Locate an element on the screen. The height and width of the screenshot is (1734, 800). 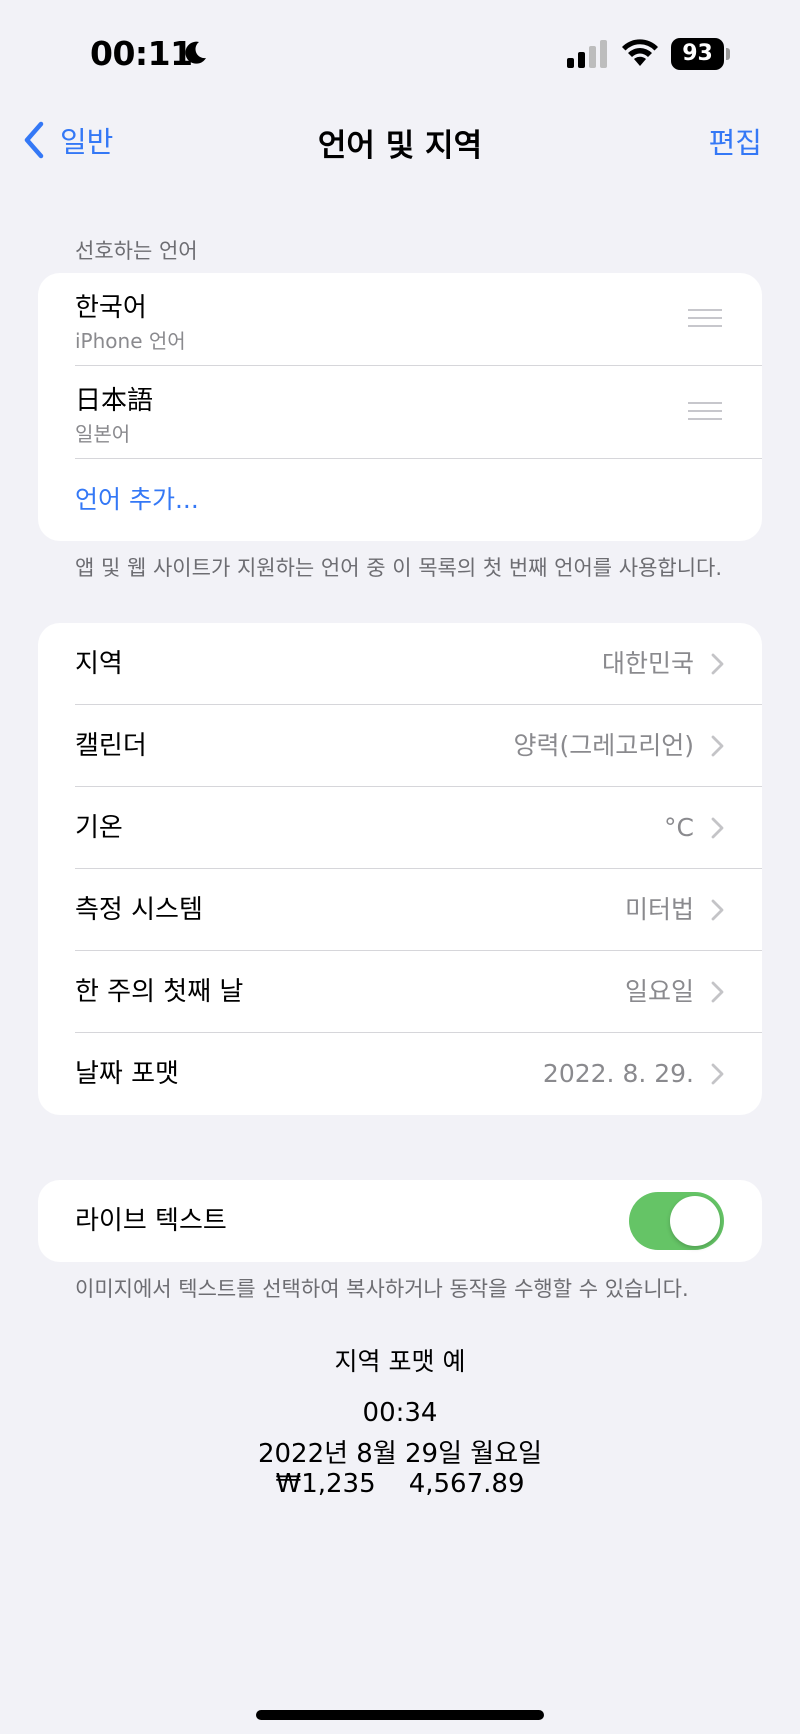
language-name: 日本語 is located at coordinates (114, 401).